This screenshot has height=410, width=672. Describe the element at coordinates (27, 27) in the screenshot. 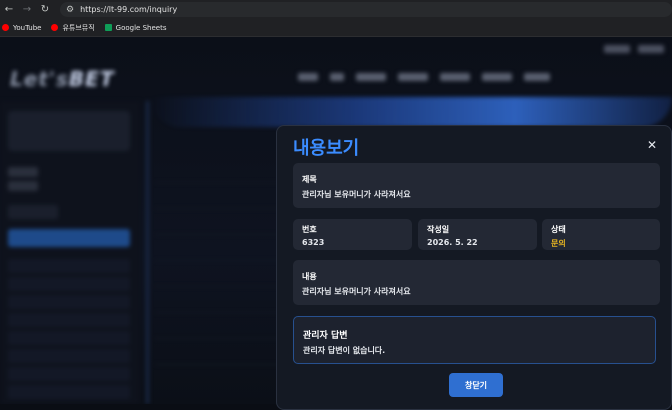

I see `bookmark-label: YouTube` at that location.